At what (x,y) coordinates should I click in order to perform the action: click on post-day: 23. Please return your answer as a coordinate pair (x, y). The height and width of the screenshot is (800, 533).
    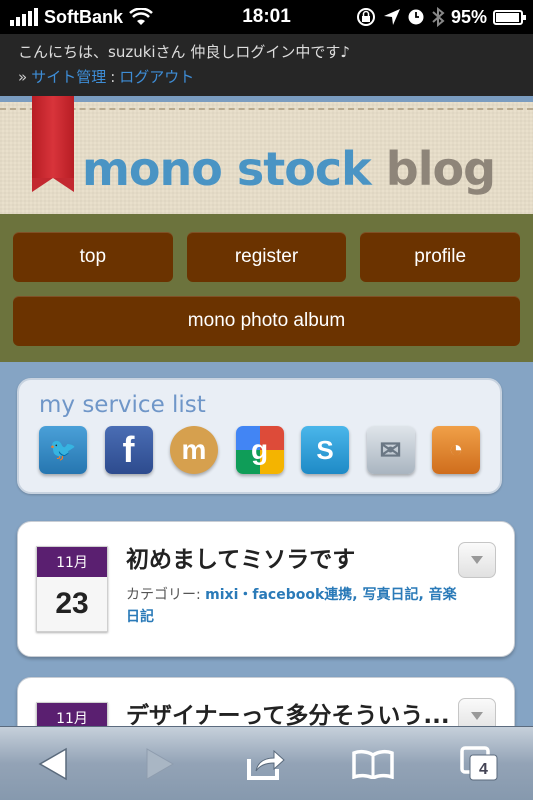
    Looking at the image, I should click on (72, 603).